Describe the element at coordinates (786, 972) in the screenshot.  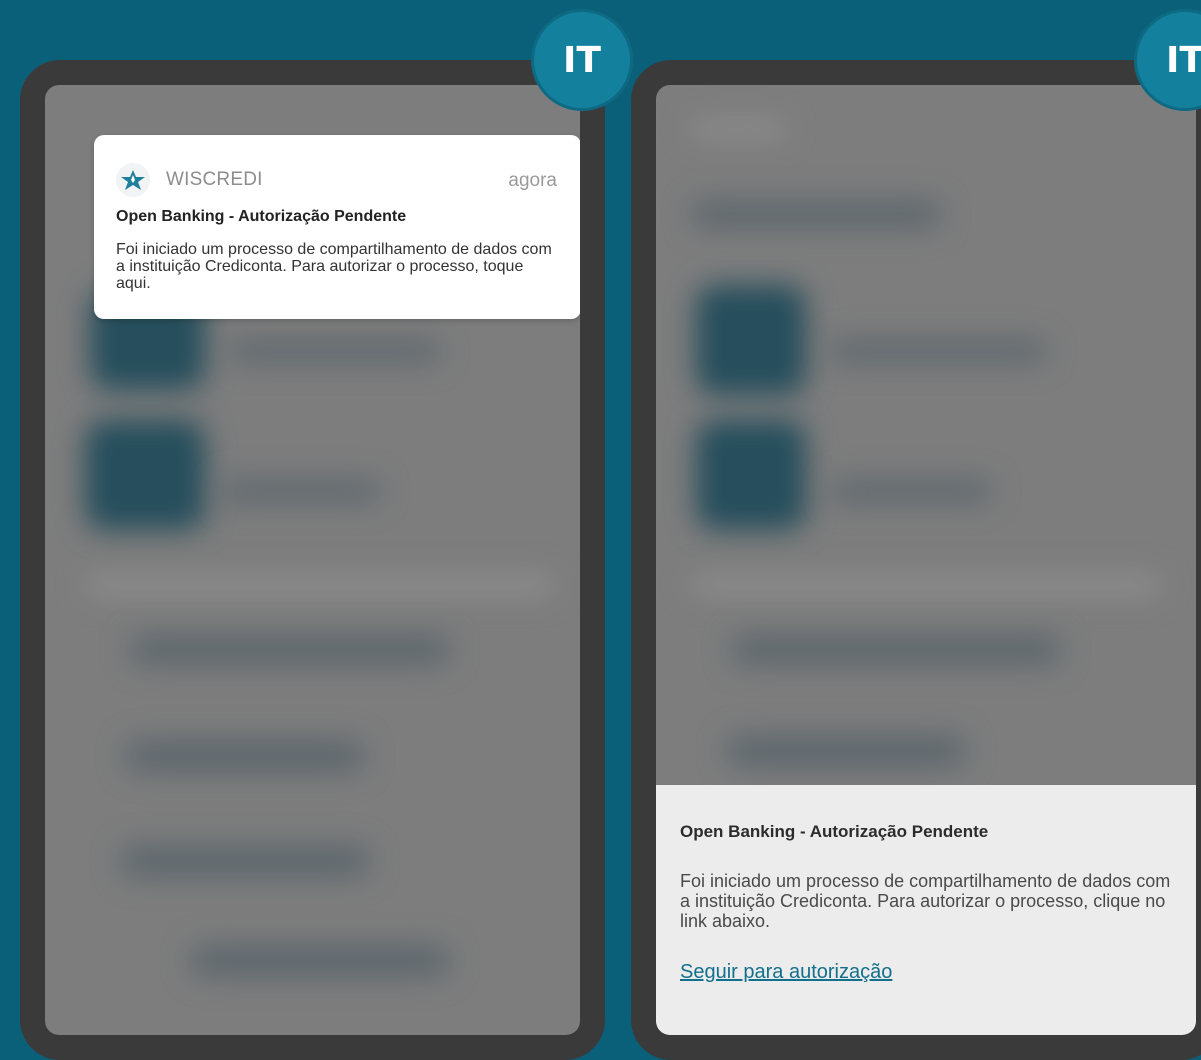
I see `authorization-link: Seguir para autorização` at that location.